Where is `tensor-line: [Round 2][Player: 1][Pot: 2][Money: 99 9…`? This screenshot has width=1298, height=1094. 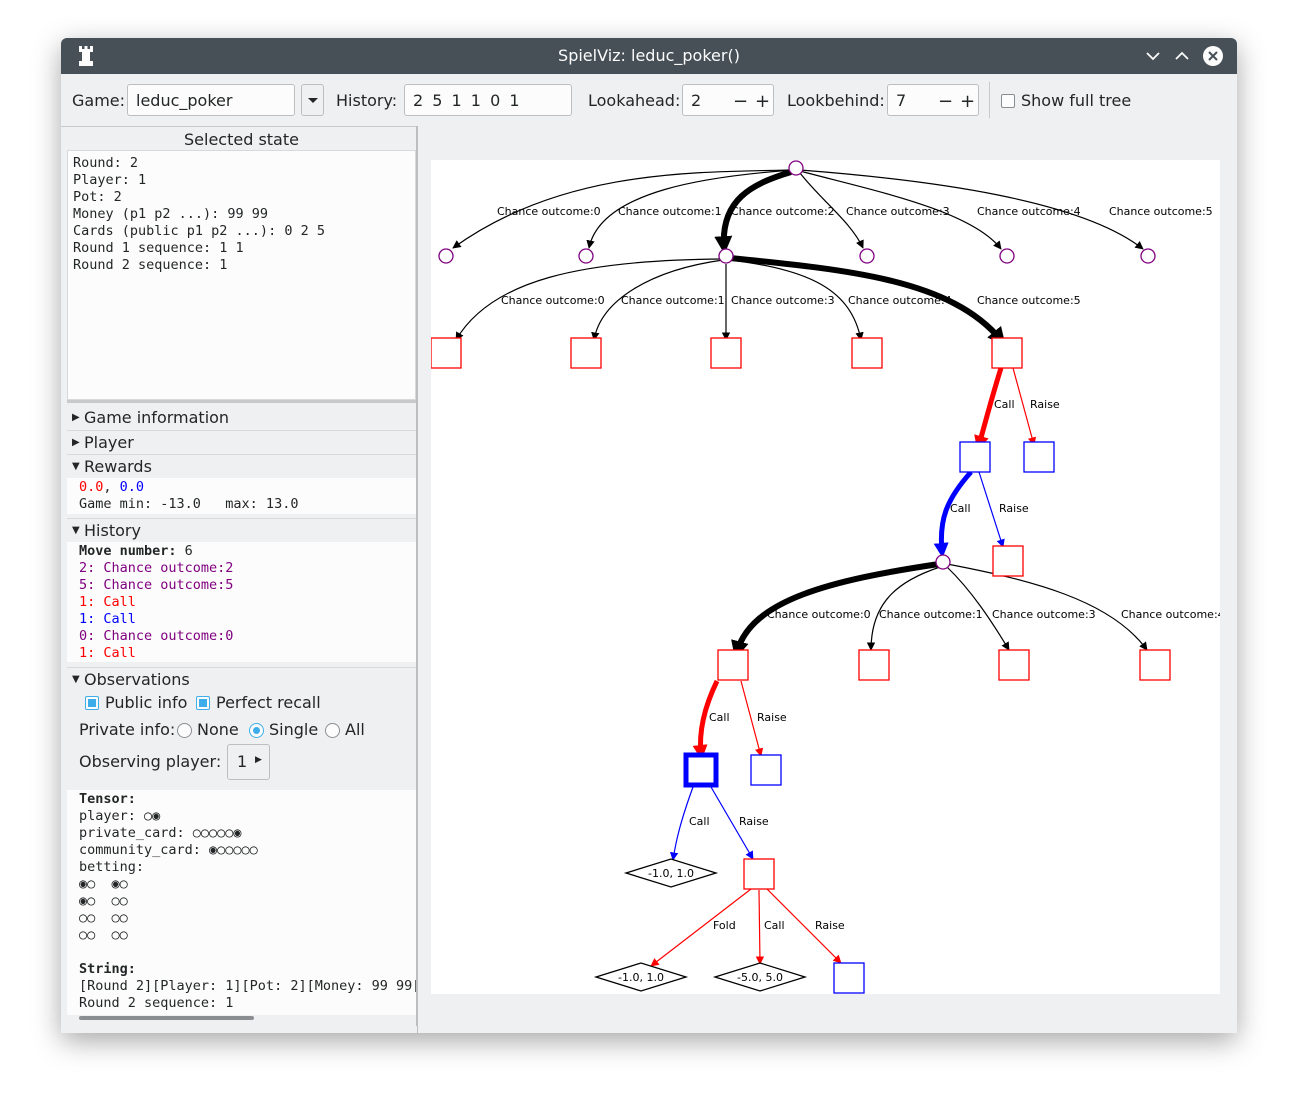 tensor-line: [Round 2][Player: 1][Pot: 2][Money: 99 9… is located at coordinates (247, 986).